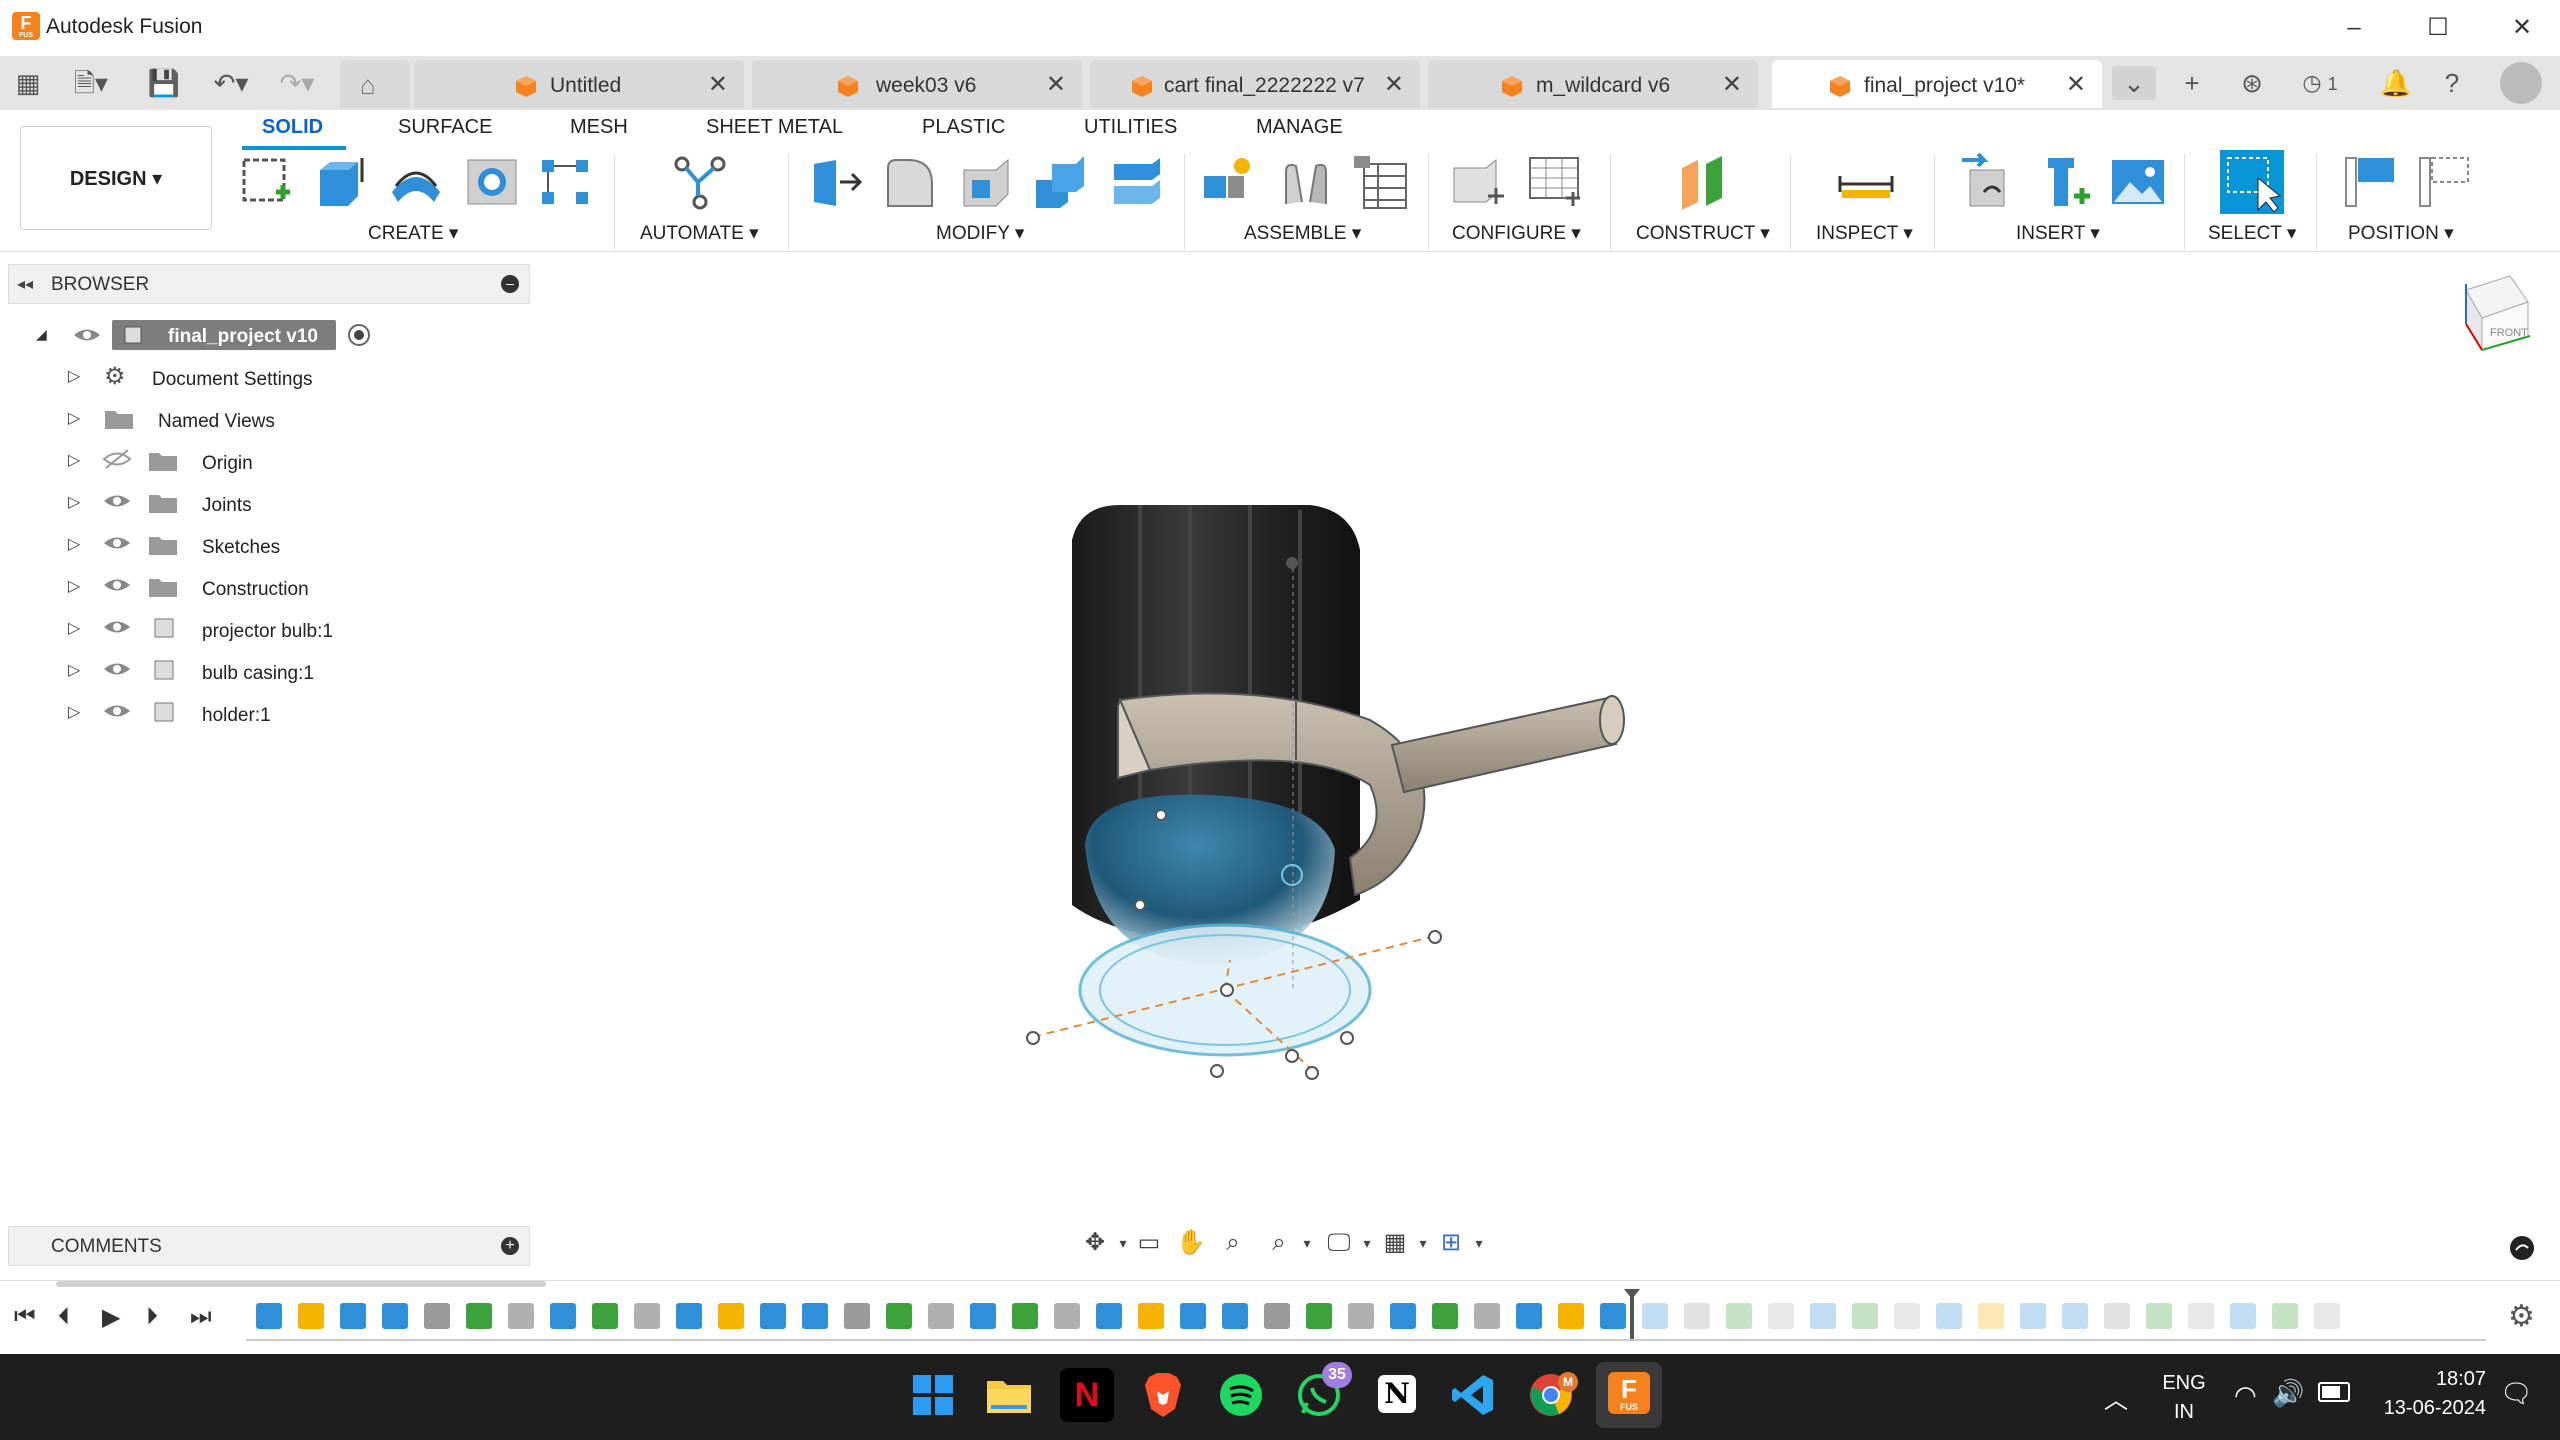 Image resolution: width=2560 pixels, height=1440 pixels. What do you see at coordinates (1380, 182) in the screenshot?
I see `bill-of-materials-icon` at bounding box center [1380, 182].